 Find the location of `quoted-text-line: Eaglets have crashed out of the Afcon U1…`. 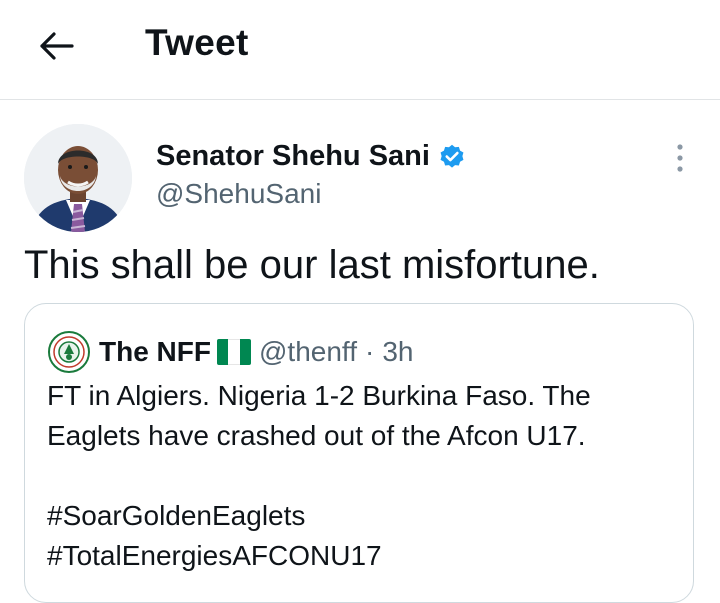

quoted-text-line: Eaglets have crashed out of the Afcon U1… is located at coordinates (316, 435).